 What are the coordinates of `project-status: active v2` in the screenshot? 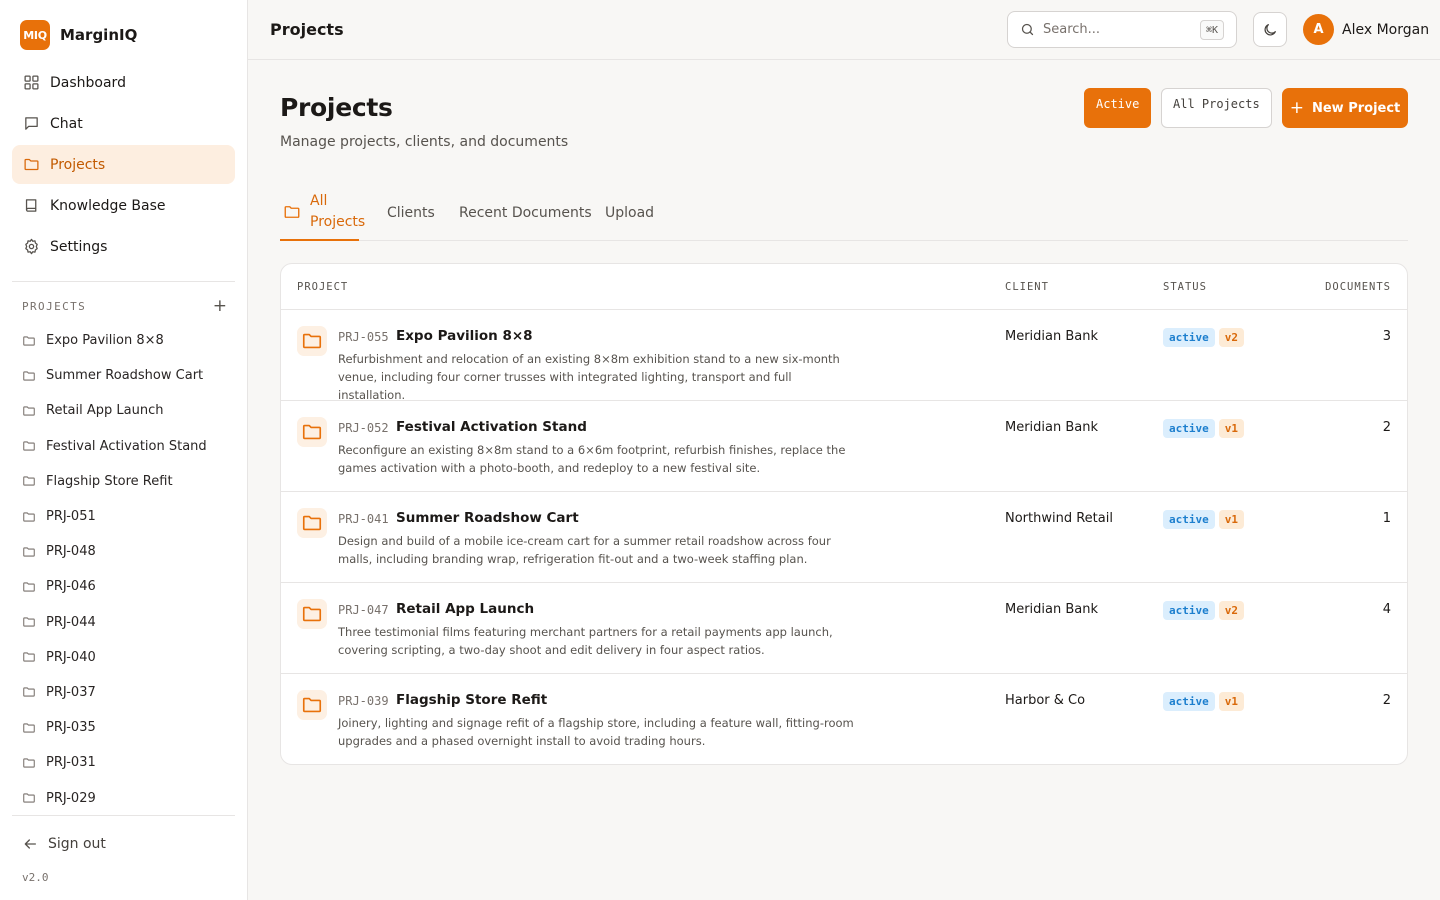 It's located at (1205, 610).